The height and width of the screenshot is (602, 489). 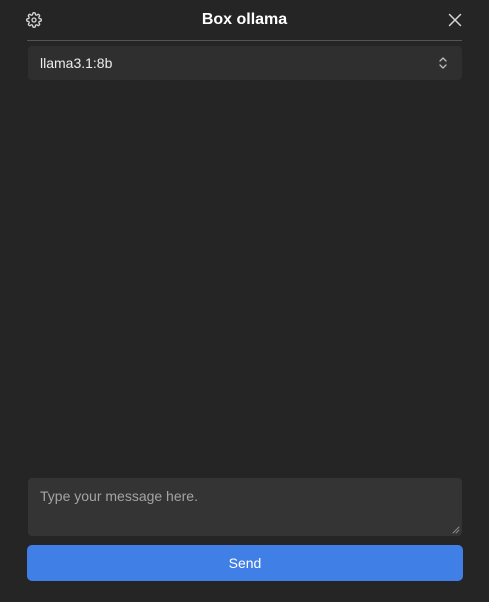 I want to click on send-button: Send, so click(x=245, y=563).